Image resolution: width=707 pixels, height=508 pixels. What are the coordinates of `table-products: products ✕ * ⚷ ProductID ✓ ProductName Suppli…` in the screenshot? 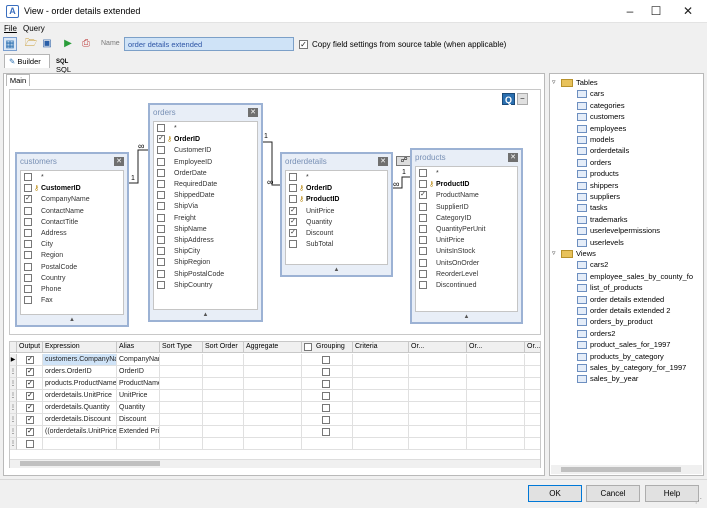 It's located at (466, 236).